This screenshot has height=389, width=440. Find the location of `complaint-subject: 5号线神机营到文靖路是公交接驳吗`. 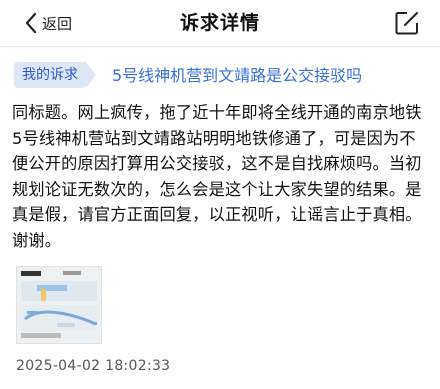

complaint-subject: 5号线神机营到文靖路是公交接驳吗 is located at coordinates (237, 75).